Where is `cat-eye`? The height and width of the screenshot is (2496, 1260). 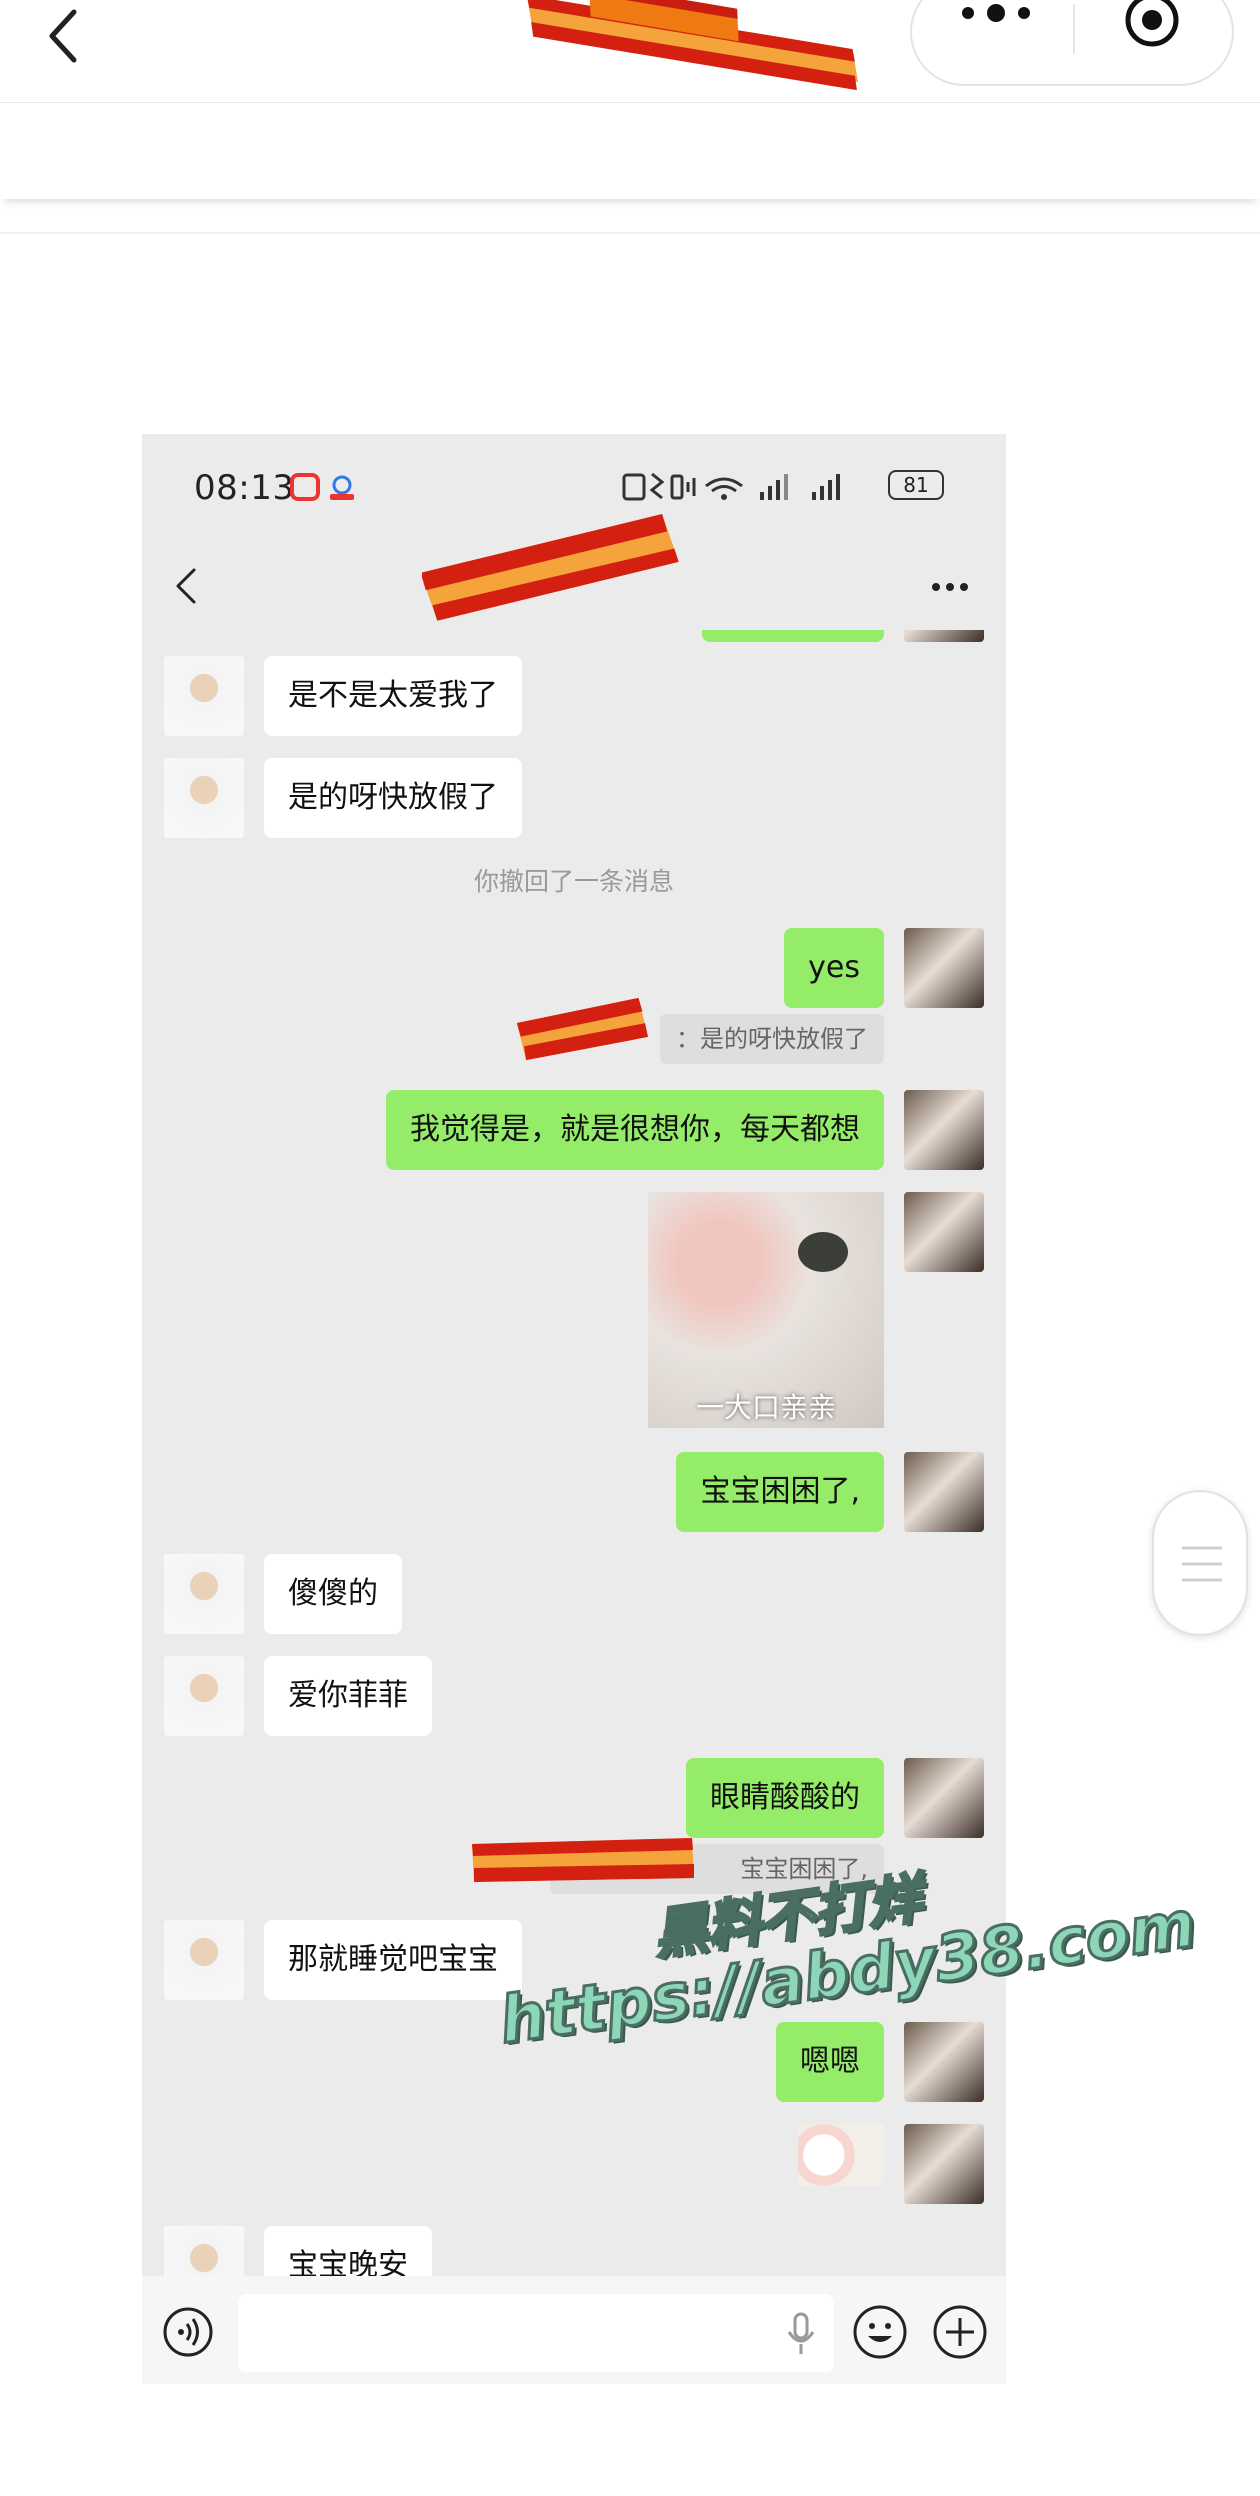 cat-eye is located at coordinates (823, 1252).